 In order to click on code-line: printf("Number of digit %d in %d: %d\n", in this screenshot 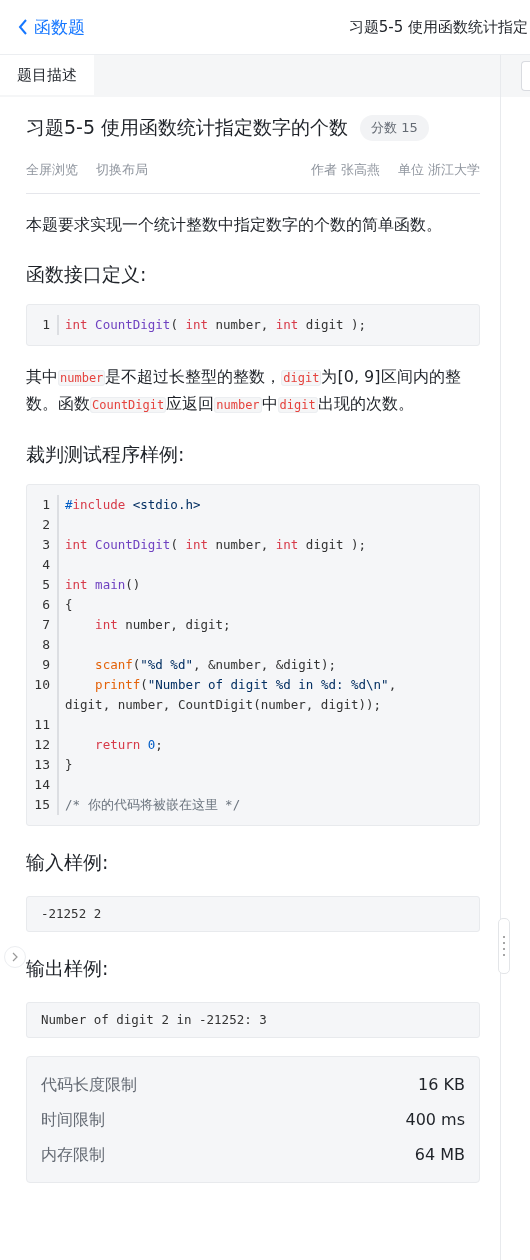, I will do `click(246, 685)`.